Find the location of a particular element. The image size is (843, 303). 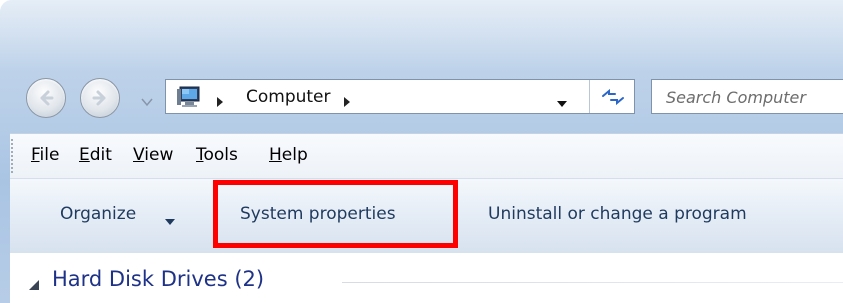

menu-view-label: iew is located at coordinates (159, 155).